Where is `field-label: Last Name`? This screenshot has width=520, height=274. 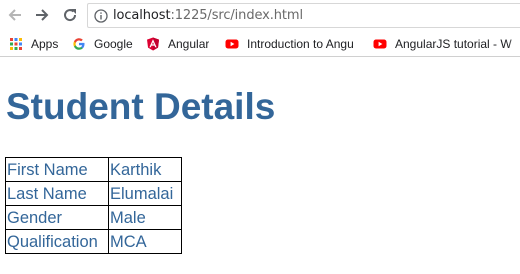 field-label: Last Name is located at coordinates (57, 193).